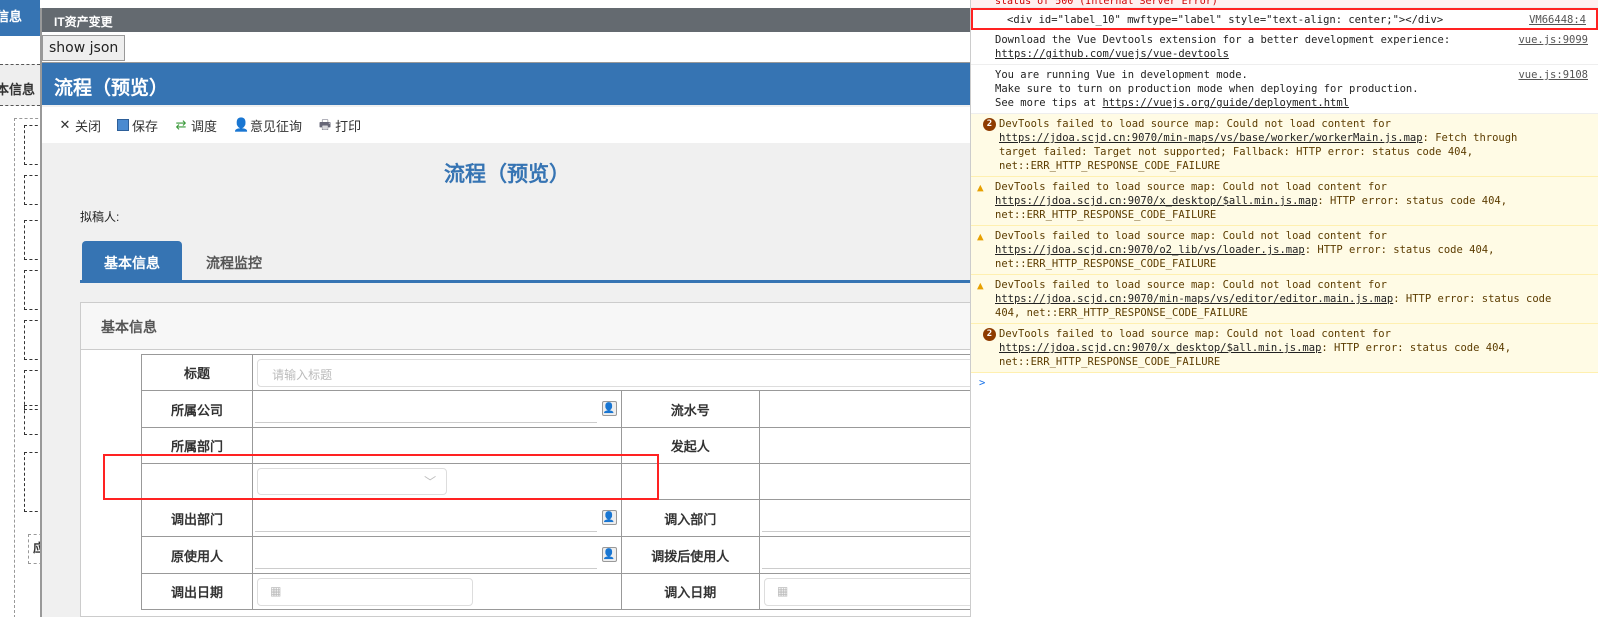  I want to click on background-page: 信息 本信息 应, so click(20, 308).